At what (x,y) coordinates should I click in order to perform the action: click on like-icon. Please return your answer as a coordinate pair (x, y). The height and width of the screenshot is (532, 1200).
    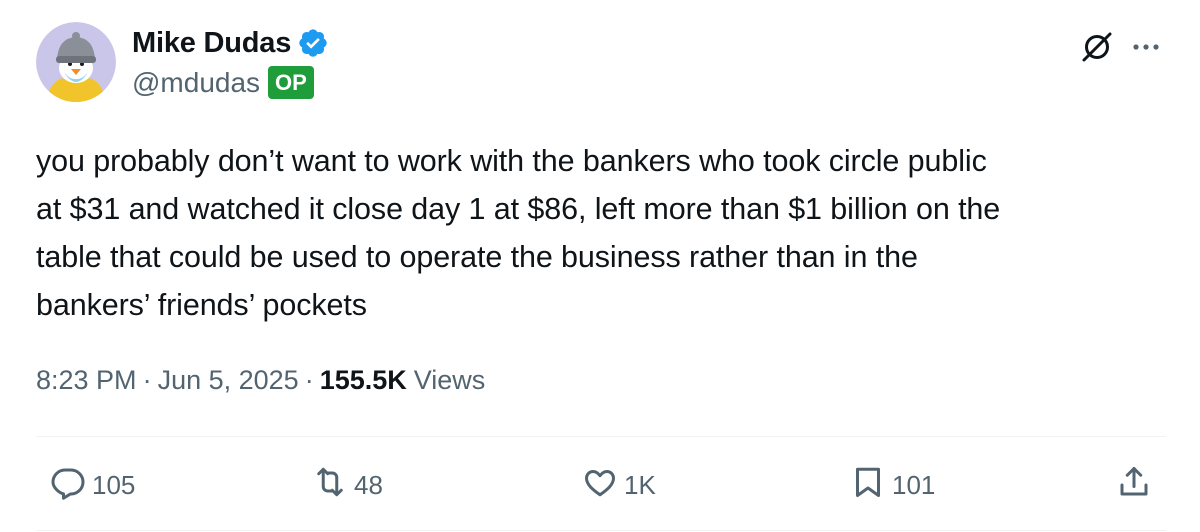
    Looking at the image, I should click on (600, 485).